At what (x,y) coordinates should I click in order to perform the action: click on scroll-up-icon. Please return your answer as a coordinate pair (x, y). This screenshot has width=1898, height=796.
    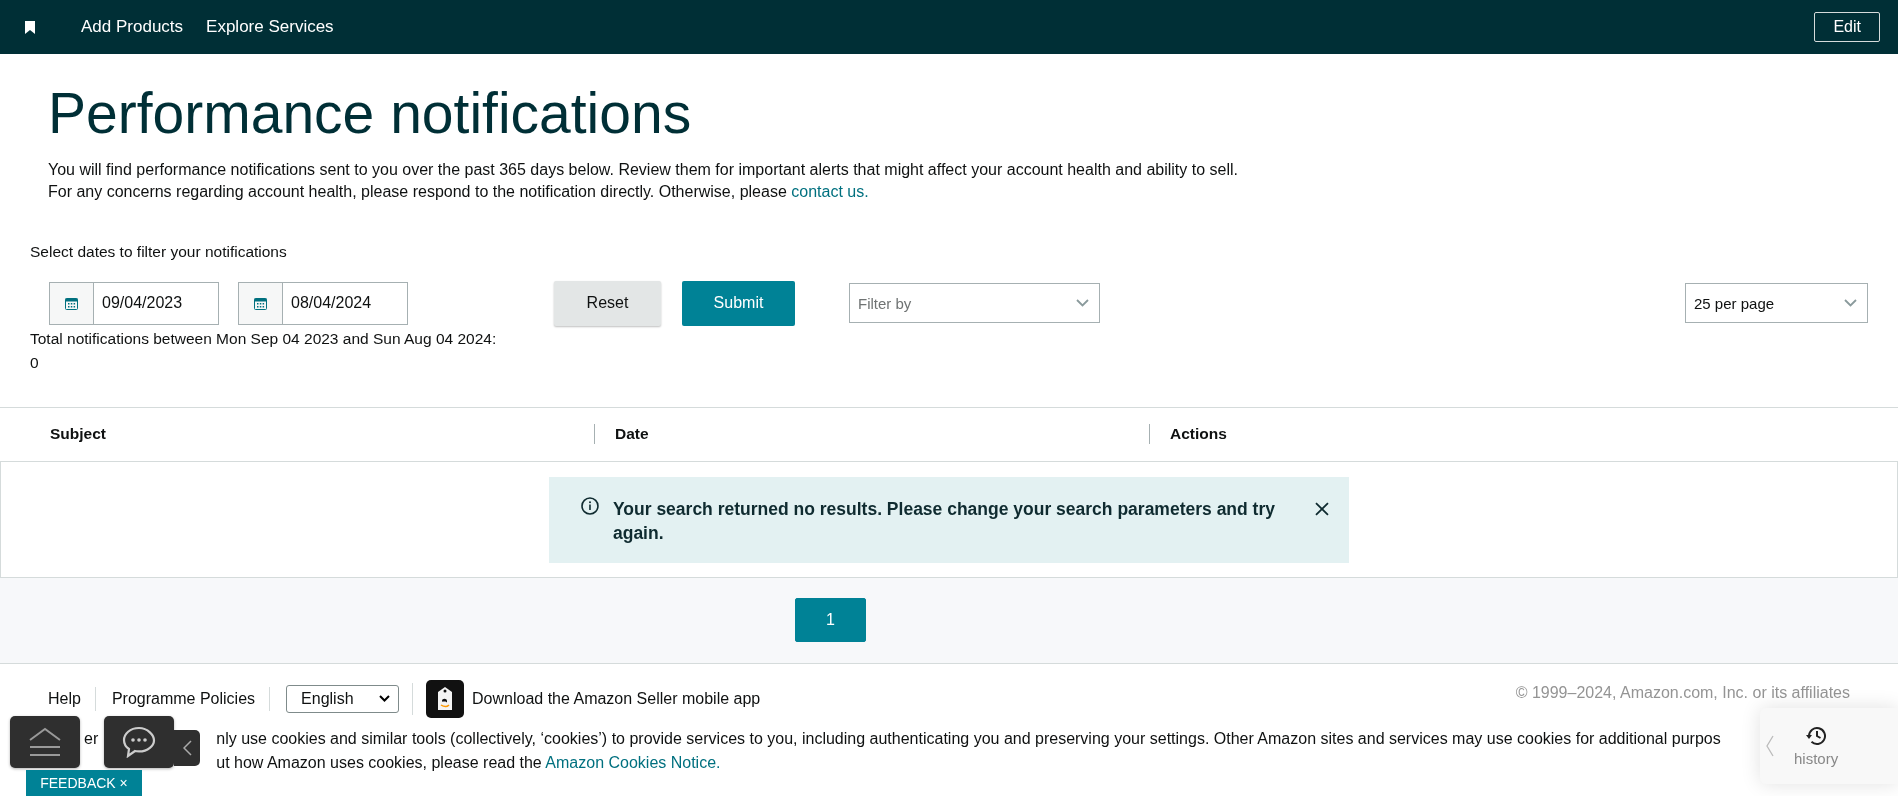
    Looking at the image, I should click on (45, 742).